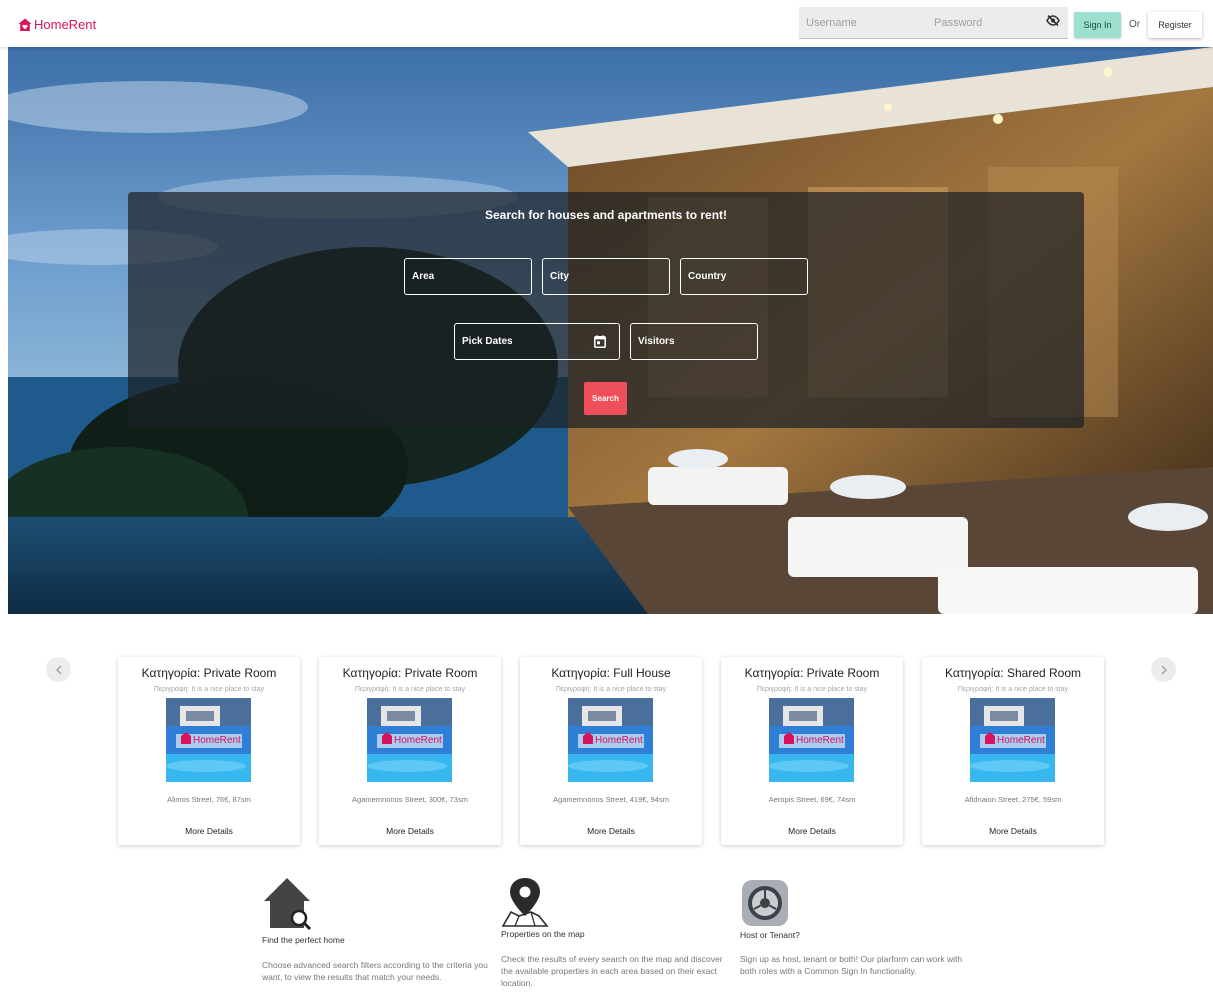  What do you see at coordinates (606, 276) in the screenshot?
I see `city-input` at bounding box center [606, 276].